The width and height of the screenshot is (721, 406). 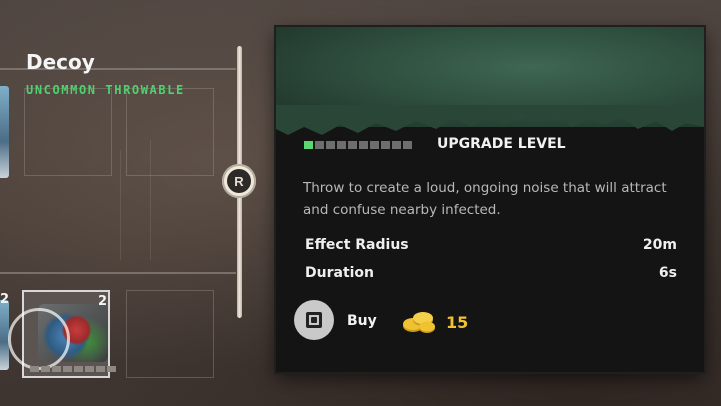 What do you see at coordinates (358, 145) in the screenshot?
I see `upgrade-level-bar` at bounding box center [358, 145].